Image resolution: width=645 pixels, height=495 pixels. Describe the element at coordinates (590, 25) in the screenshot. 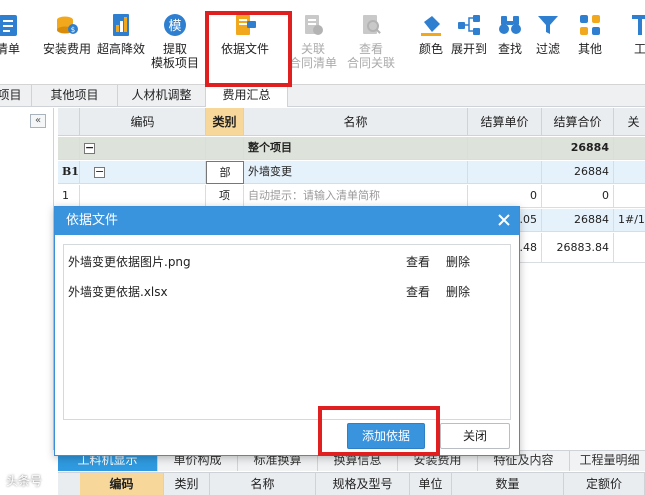

I see `grid-apps-icon` at that location.